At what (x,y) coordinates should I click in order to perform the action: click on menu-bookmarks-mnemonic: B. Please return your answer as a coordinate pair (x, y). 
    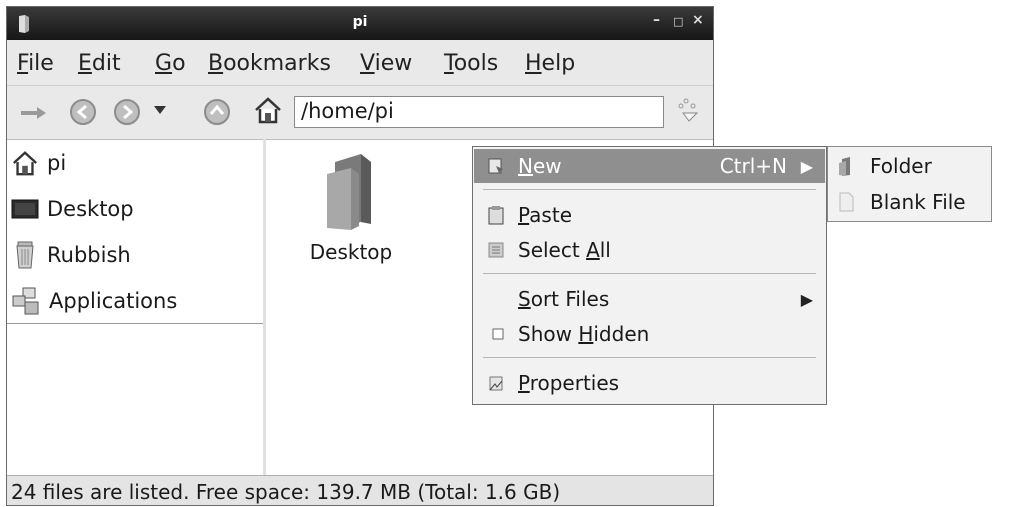
    Looking at the image, I should click on (216, 63).